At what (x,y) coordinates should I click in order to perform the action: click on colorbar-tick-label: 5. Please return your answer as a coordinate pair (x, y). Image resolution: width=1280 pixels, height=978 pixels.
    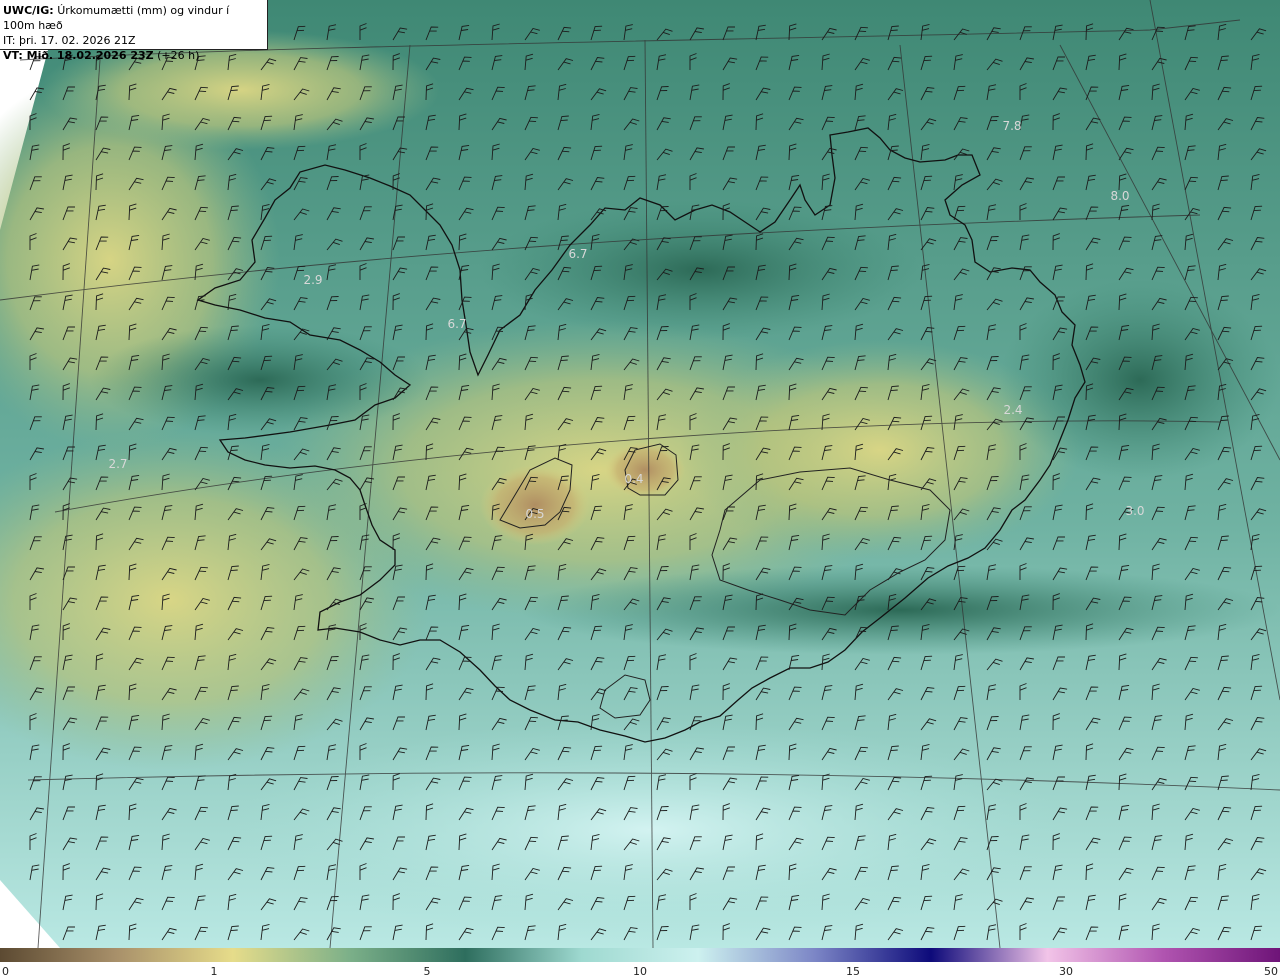
    Looking at the image, I should click on (427, 971).